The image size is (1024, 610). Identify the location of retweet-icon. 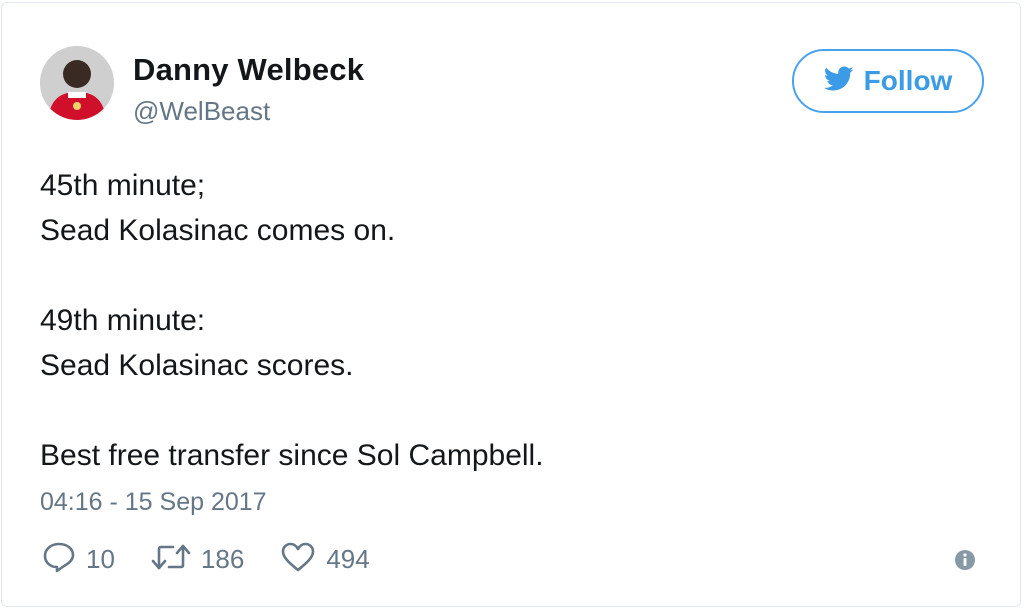
(171, 559).